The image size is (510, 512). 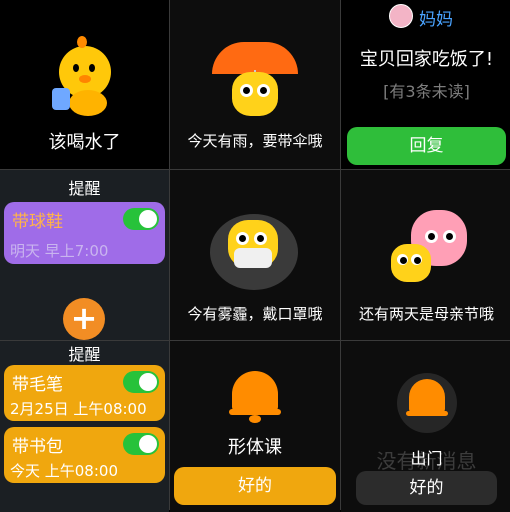 I want to click on reminder-time: 明天 早上7:00, so click(x=59, y=251).